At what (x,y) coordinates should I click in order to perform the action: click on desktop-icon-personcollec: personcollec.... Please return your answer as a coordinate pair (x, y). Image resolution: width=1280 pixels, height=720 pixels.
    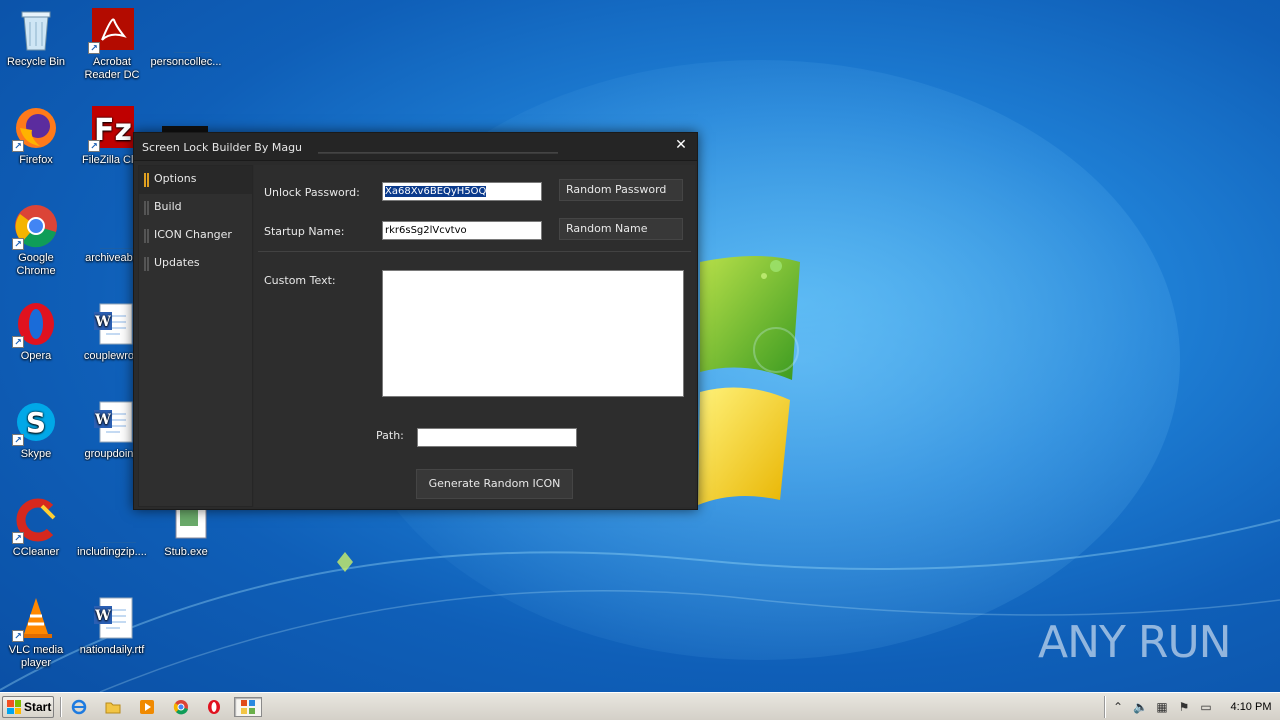
    Looking at the image, I should click on (186, 37).